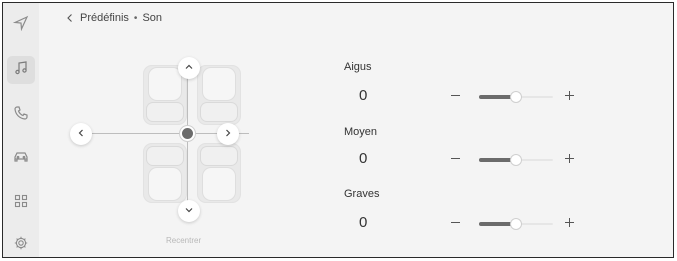 Image resolution: width=677 pixels, height=261 pixels. I want to click on music-note-icon, so click(21, 70).